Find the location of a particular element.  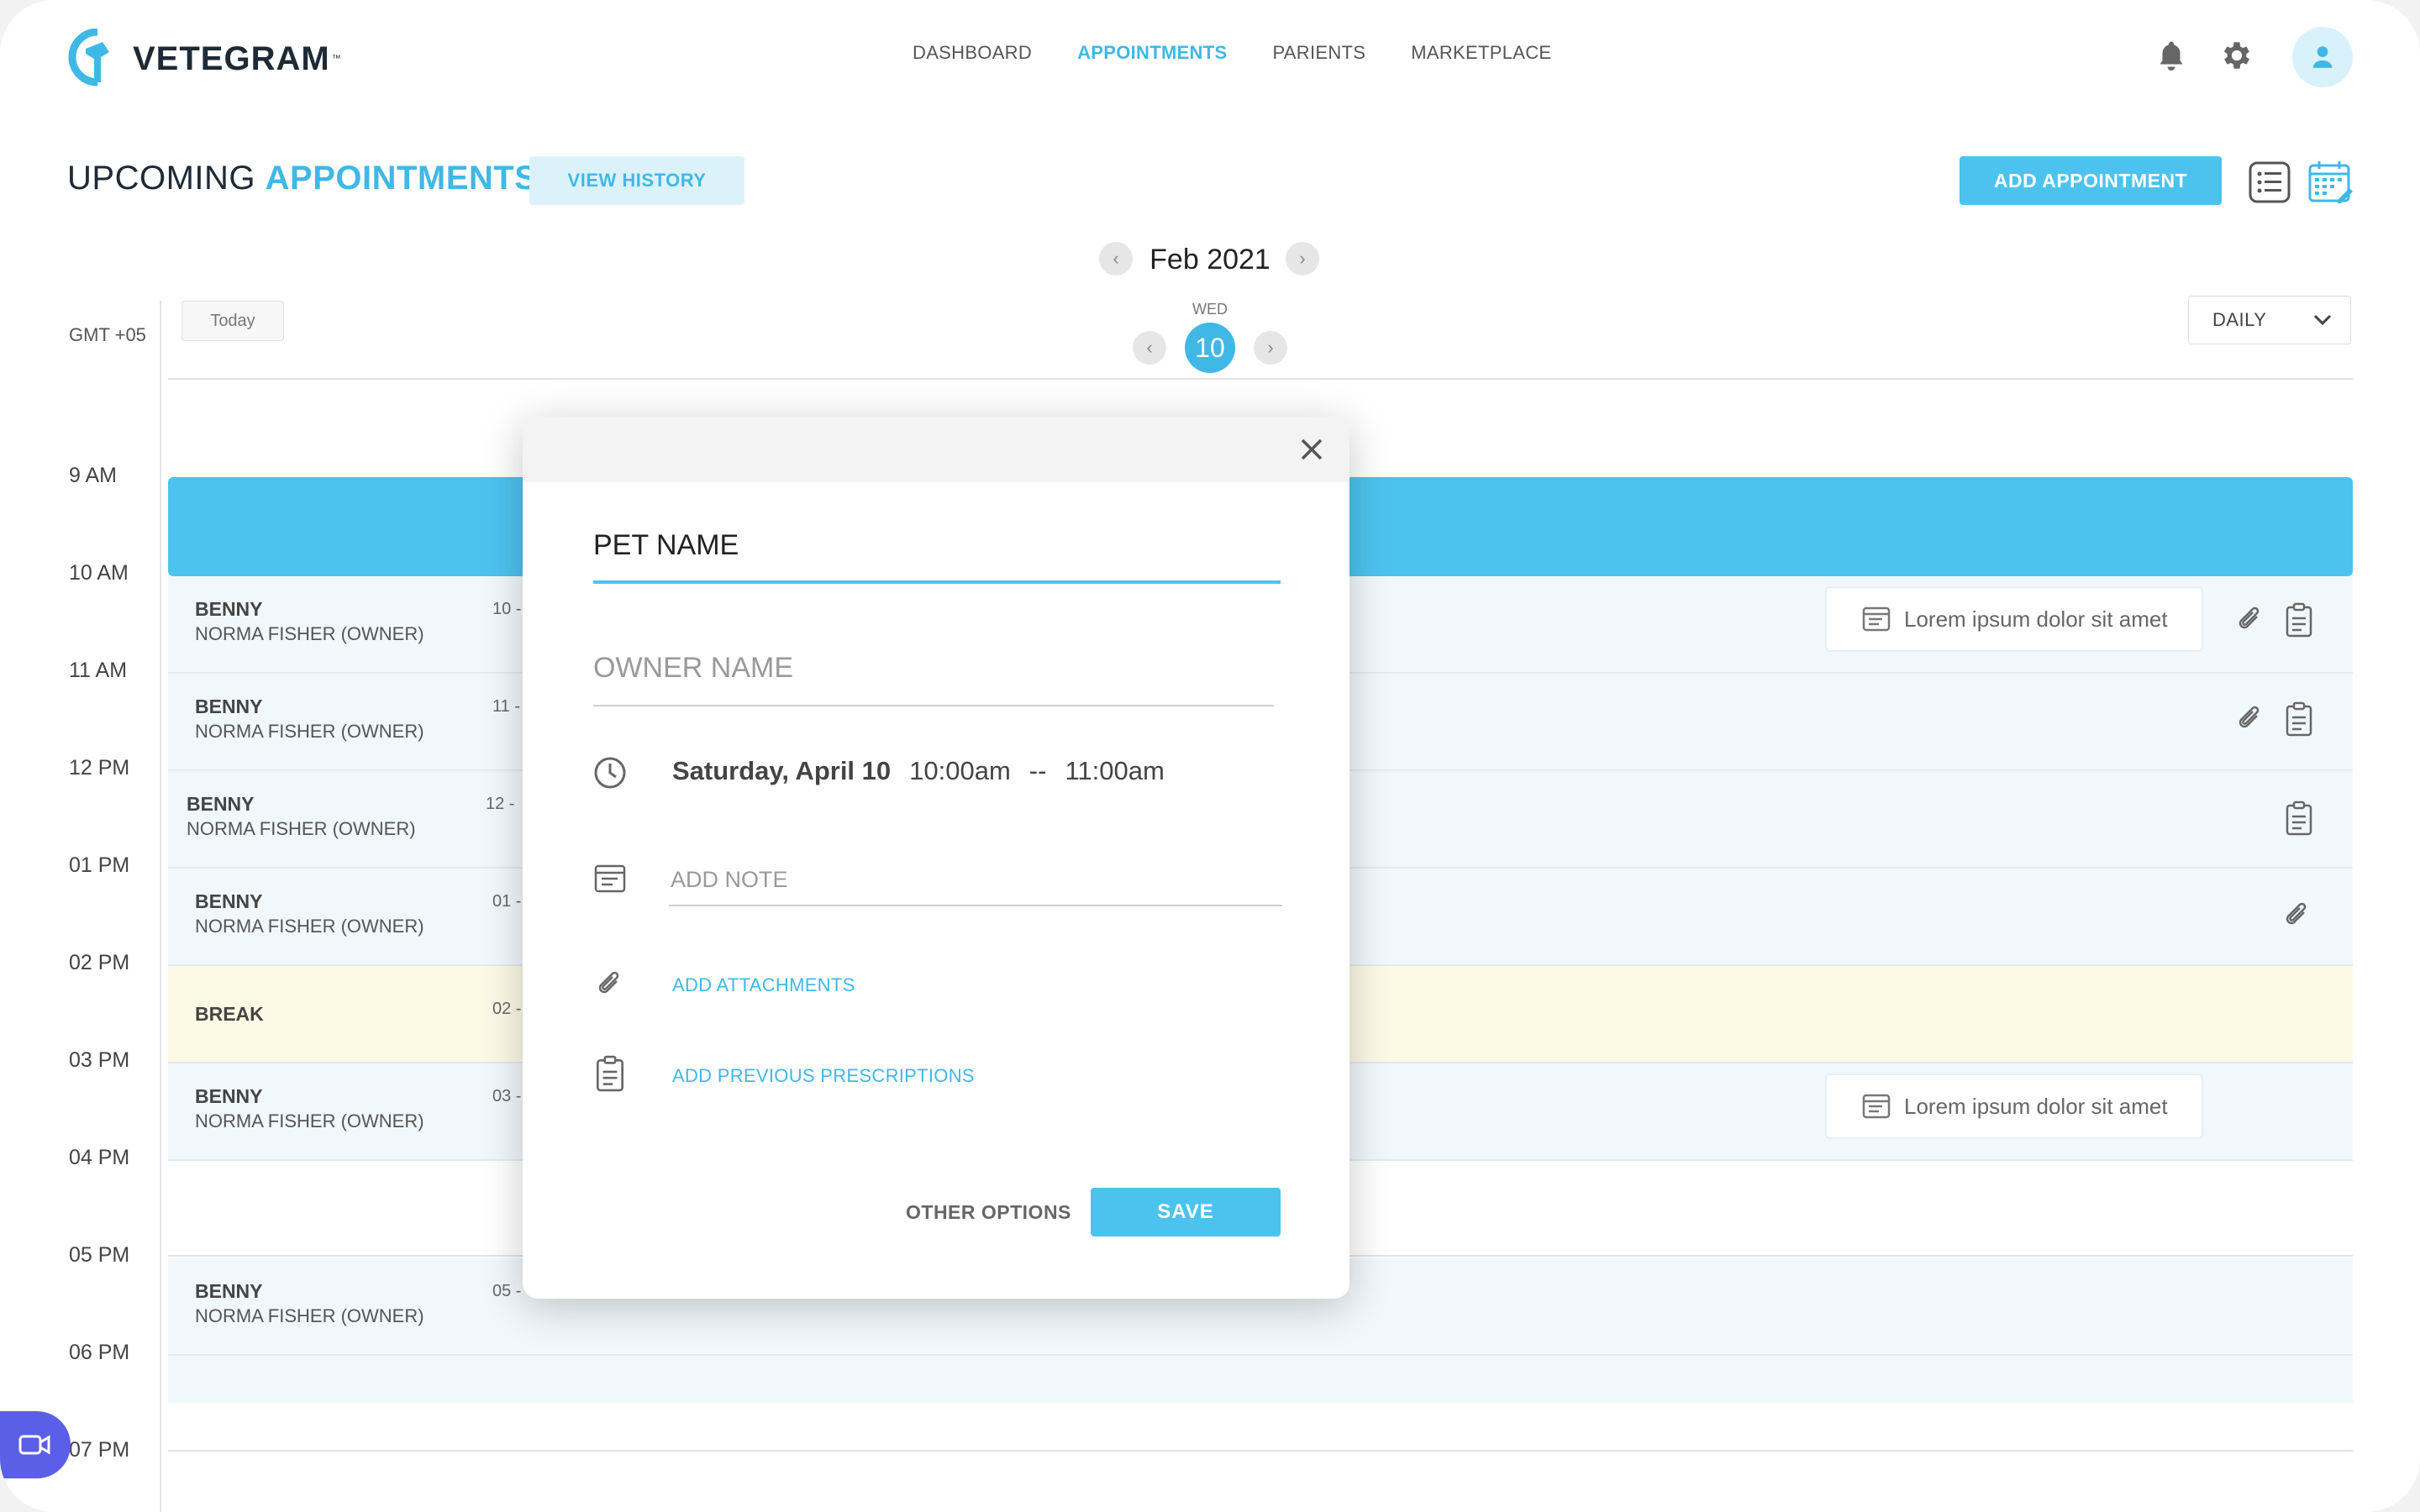

trademark: ™ is located at coordinates (336, 59).